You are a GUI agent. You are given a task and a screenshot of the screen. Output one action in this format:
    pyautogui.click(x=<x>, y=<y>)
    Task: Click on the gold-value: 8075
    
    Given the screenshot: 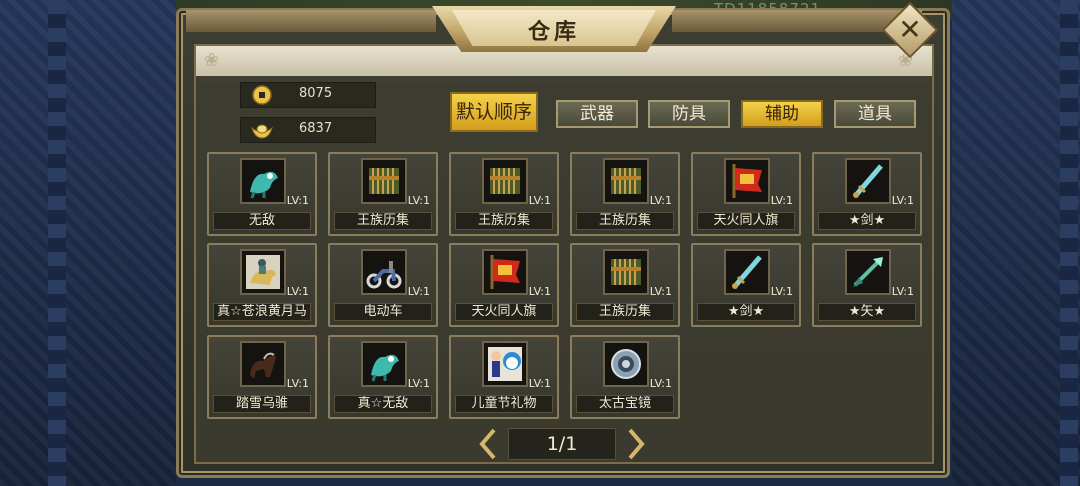 What is the action you would take?
    pyautogui.click(x=316, y=93)
    